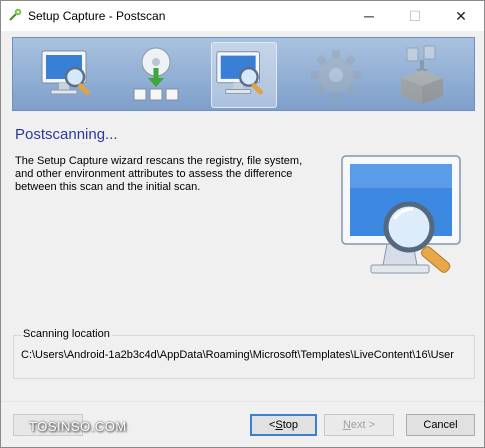 This screenshot has width=485, height=448. Describe the element at coordinates (242, 16) in the screenshot. I see `title-bar: Setup Capture - Postscan ─ ☐ ✕` at that location.